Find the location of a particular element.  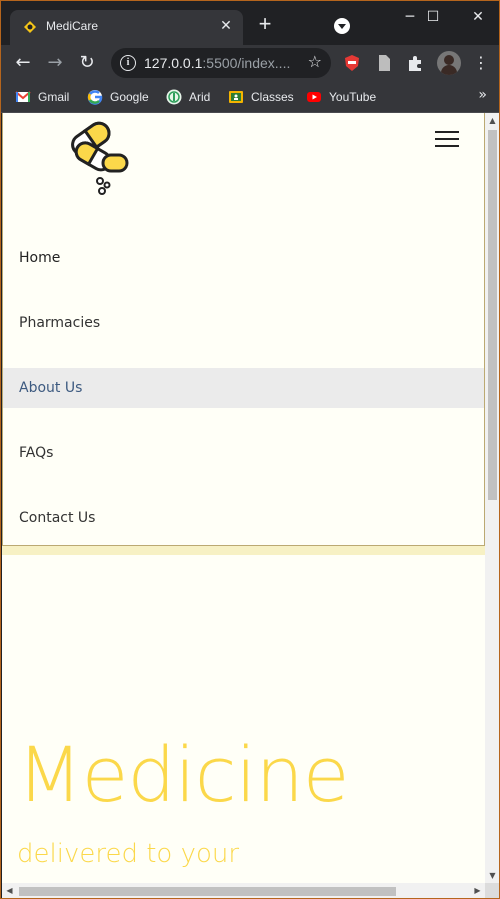

horizontal-scrollbar: ◀ ▶ is located at coordinates (243, 890).